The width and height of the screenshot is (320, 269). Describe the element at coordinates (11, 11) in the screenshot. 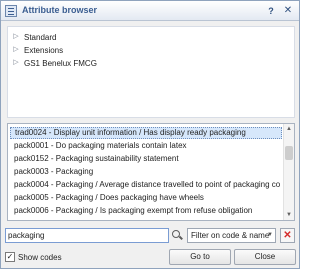

I see `app-icon` at that location.